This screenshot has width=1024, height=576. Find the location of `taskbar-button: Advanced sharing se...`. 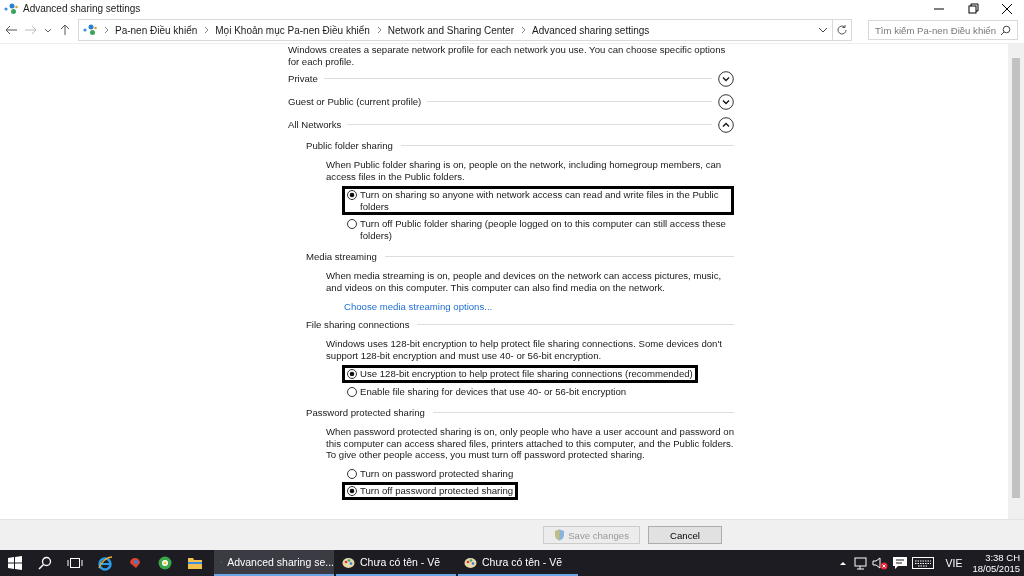

taskbar-button: Advanced sharing se... is located at coordinates (274, 563).